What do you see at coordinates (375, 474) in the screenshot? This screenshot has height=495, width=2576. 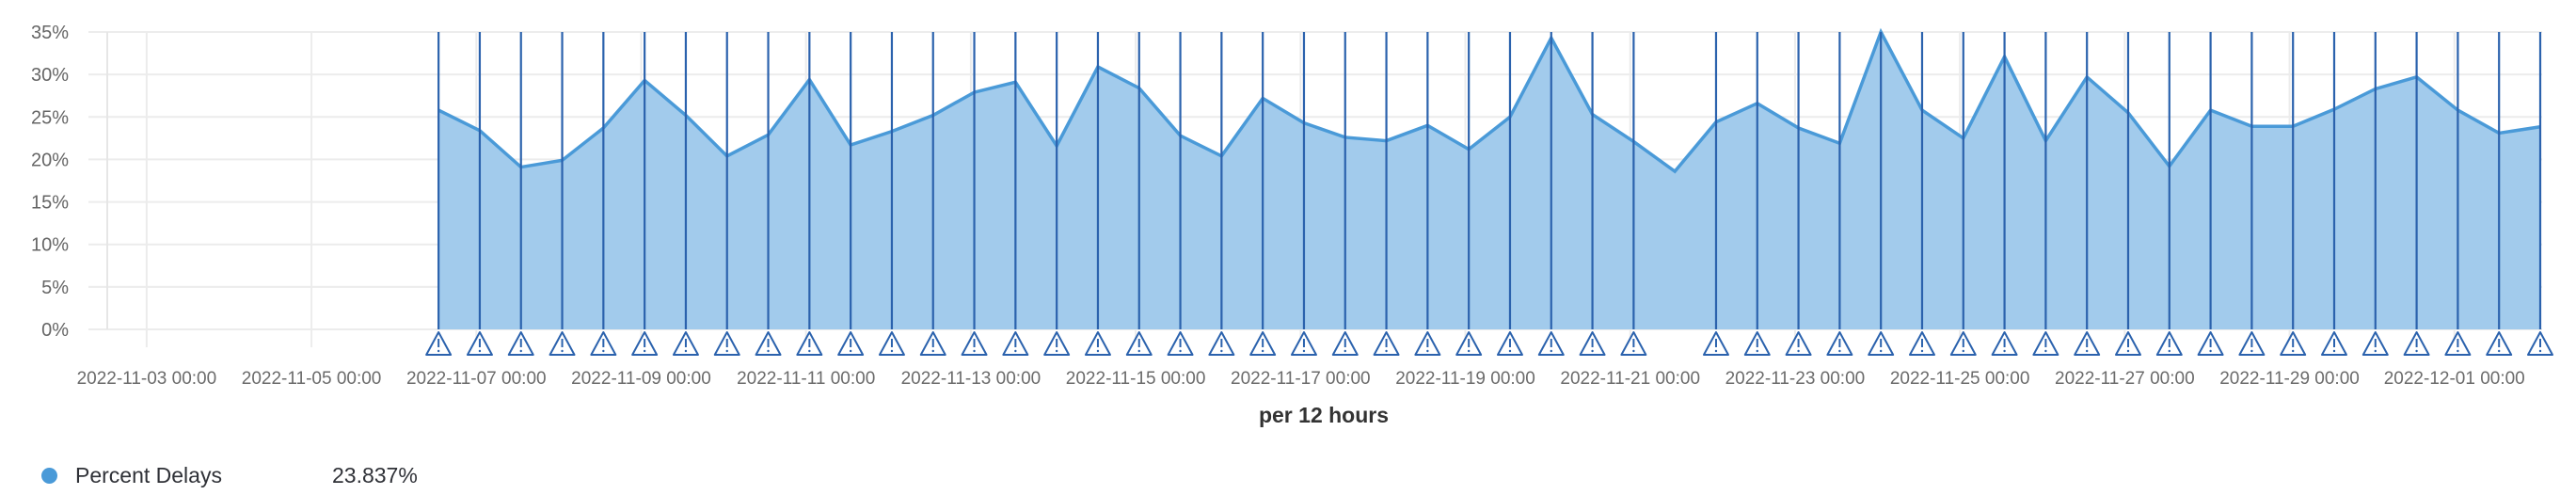 I see `legend-series-value: 23.837%` at bounding box center [375, 474].